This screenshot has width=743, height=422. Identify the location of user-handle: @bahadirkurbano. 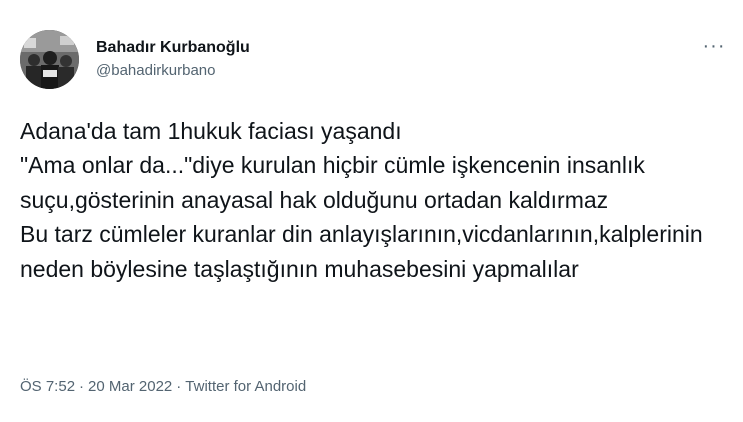
(173, 71).